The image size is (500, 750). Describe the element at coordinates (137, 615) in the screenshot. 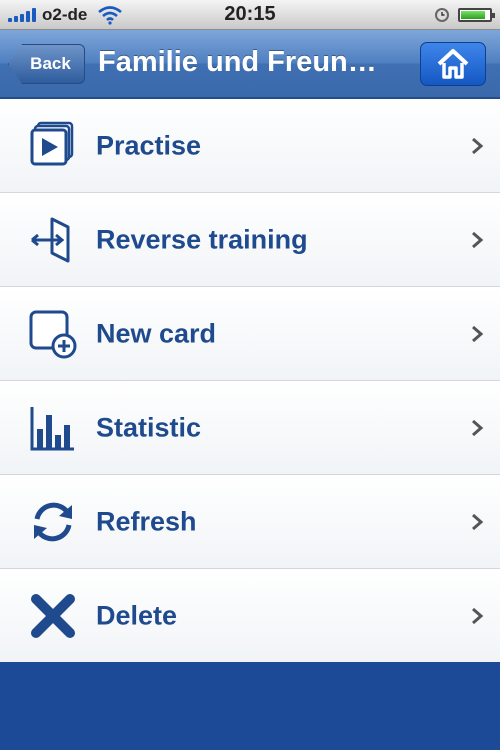

I see `menu-item-label: Delete` at that location.